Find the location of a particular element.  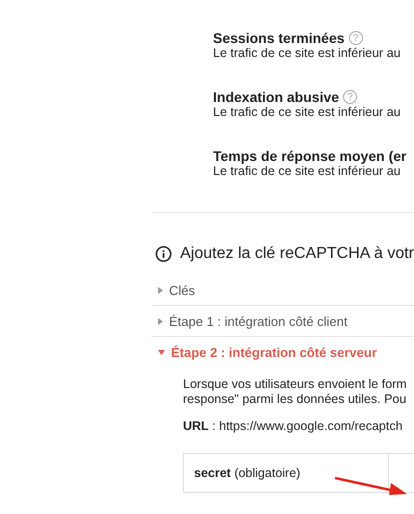

info-icon is located at coordinates (163, 254).